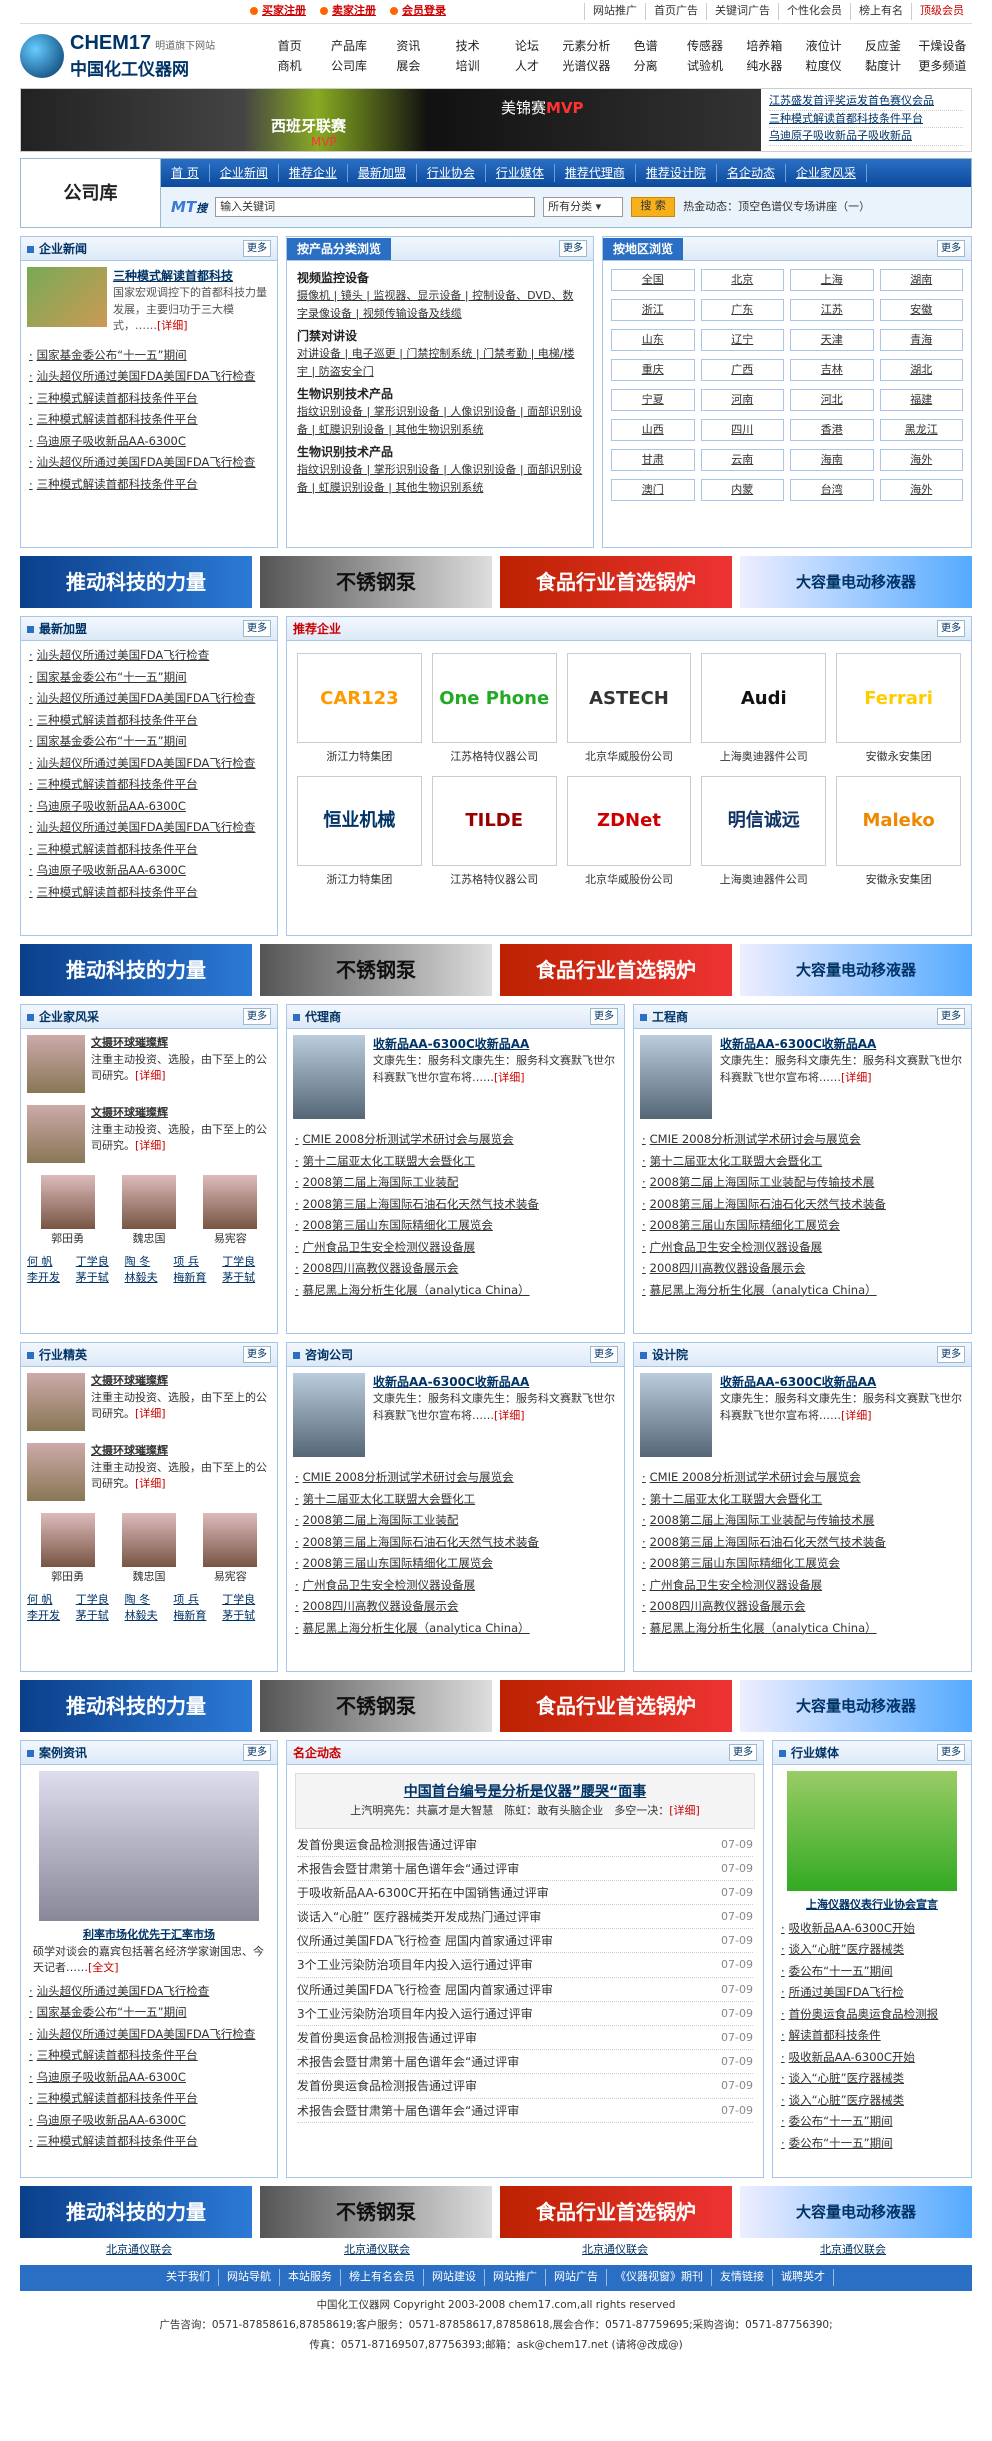  I want to click on news-item: 国家基金委公布“十一五”期间, so click(149, 356).